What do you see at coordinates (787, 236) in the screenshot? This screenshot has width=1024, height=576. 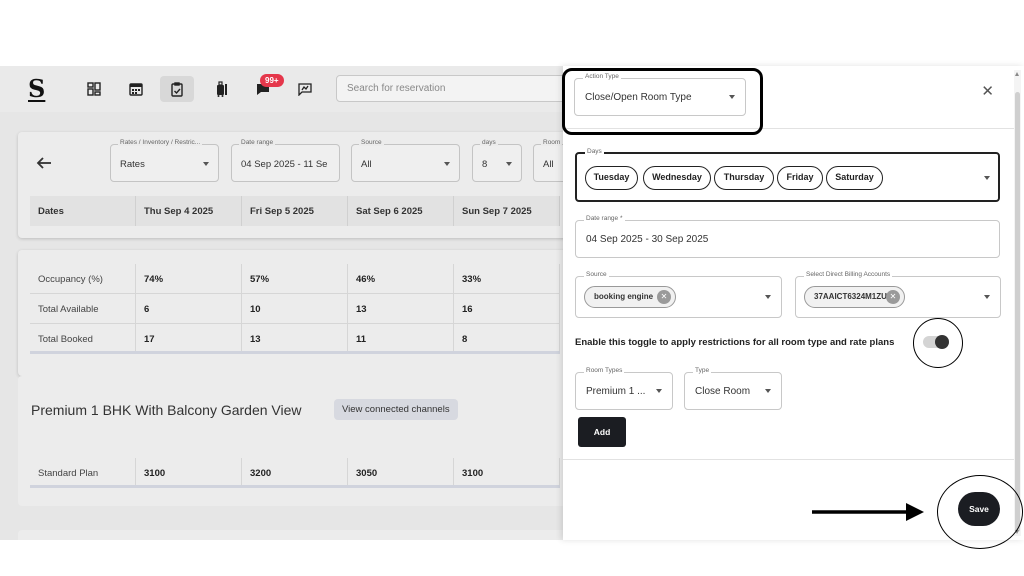 I see `date-range-input: Date range * 04 Sep 2025 - 30 Sep 2025` at bounding box center [787, 236].